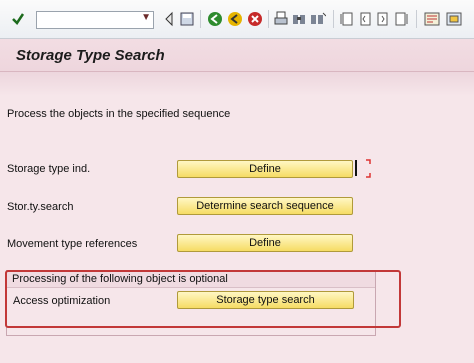 The width and height of the screenshot is (474, 363). What do you see at coordinates (432, 19) in the screenshot?
I see `create-session-icon` at bounding box center [432, 19].